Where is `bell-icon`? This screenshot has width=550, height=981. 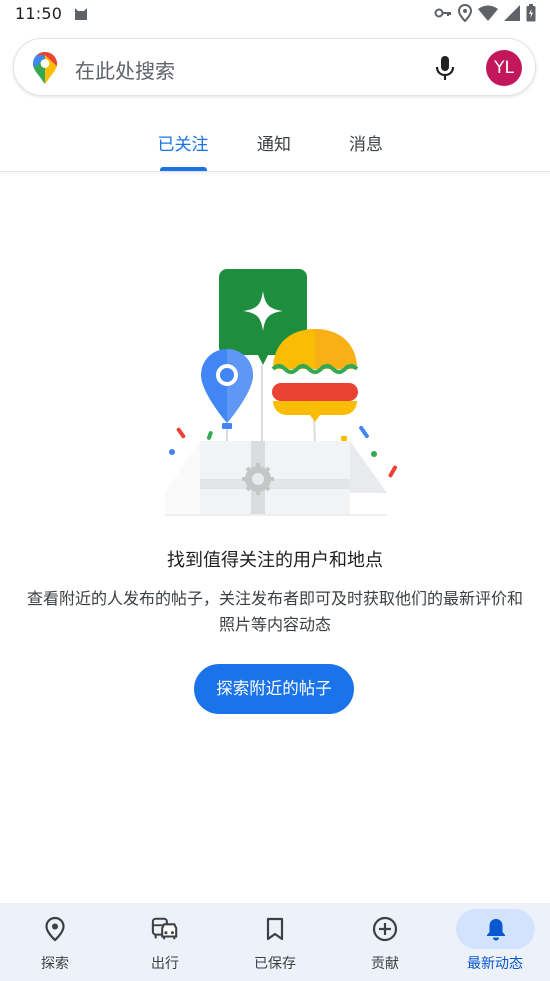
bell-icon is located at coordinates (496, 929).